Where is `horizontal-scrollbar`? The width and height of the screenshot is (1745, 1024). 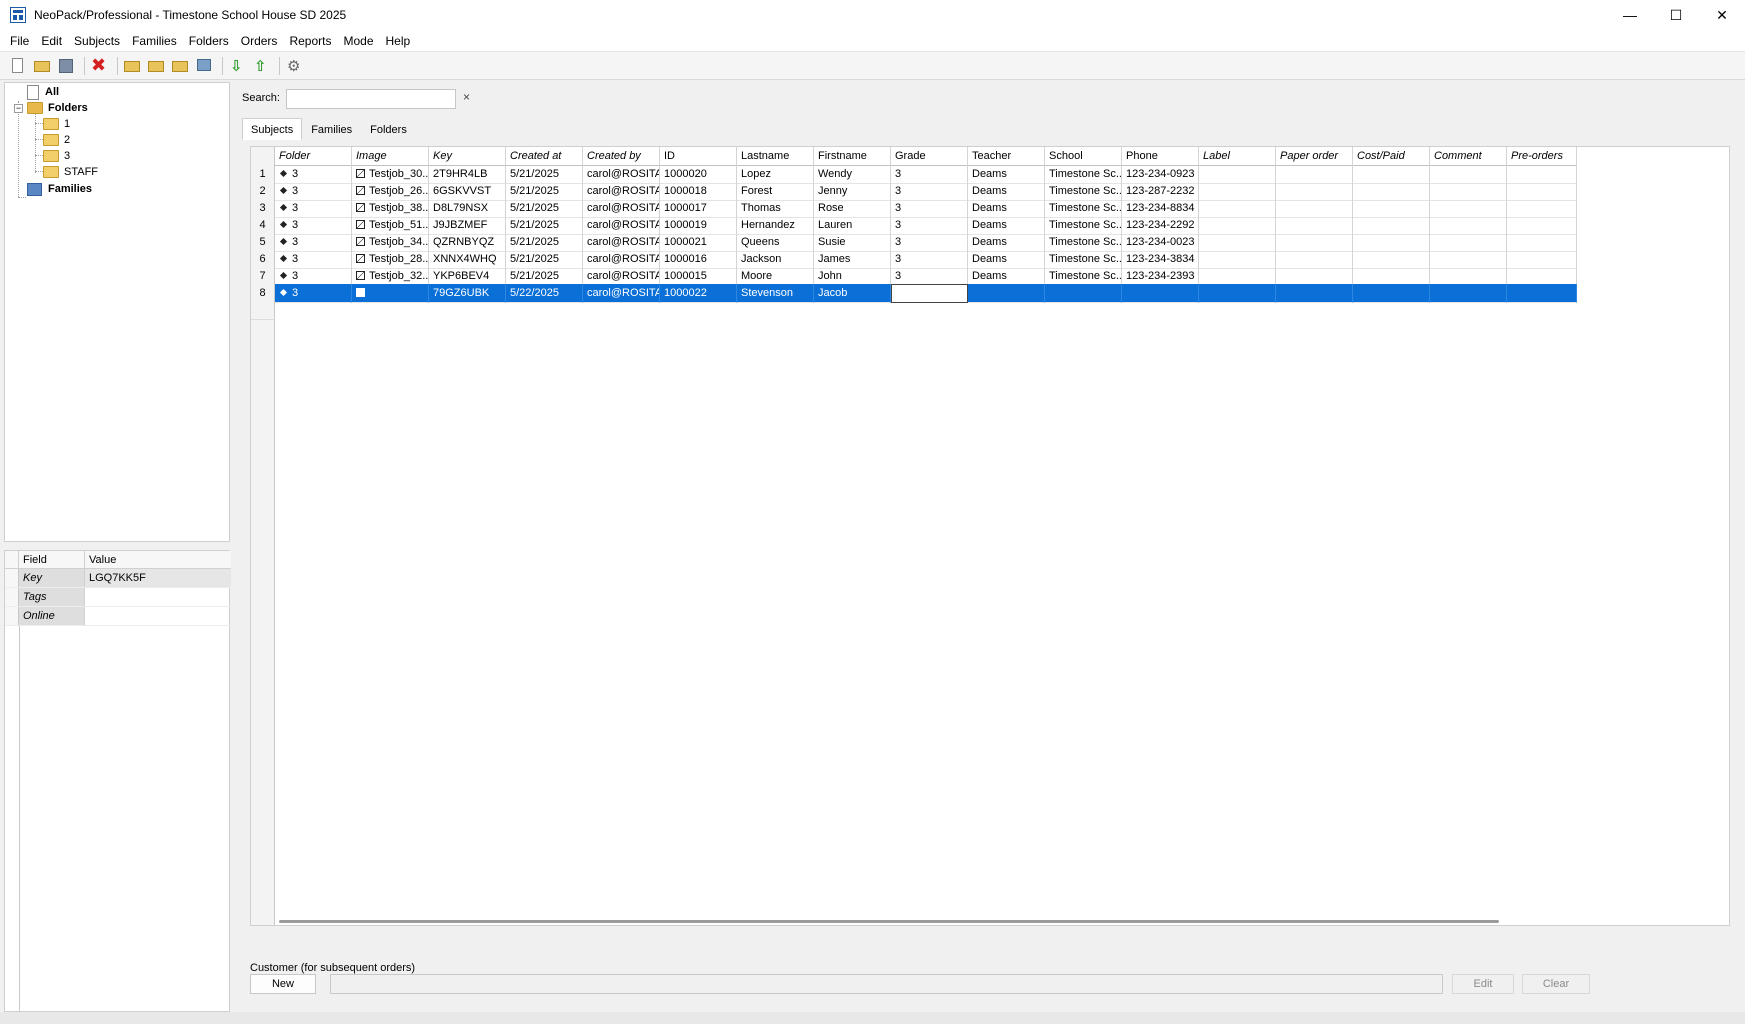
horizontal-scrollbar is located at coordinates (889, 921).